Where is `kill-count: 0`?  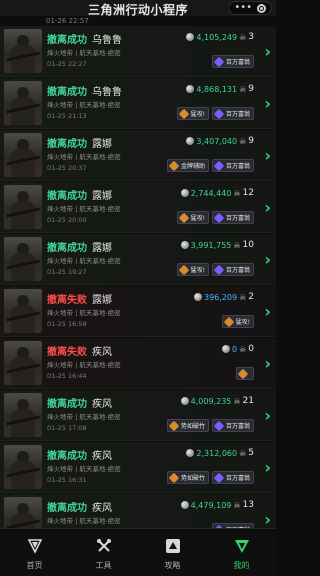 kill-count: 0 is located at coordinates (251, 349).